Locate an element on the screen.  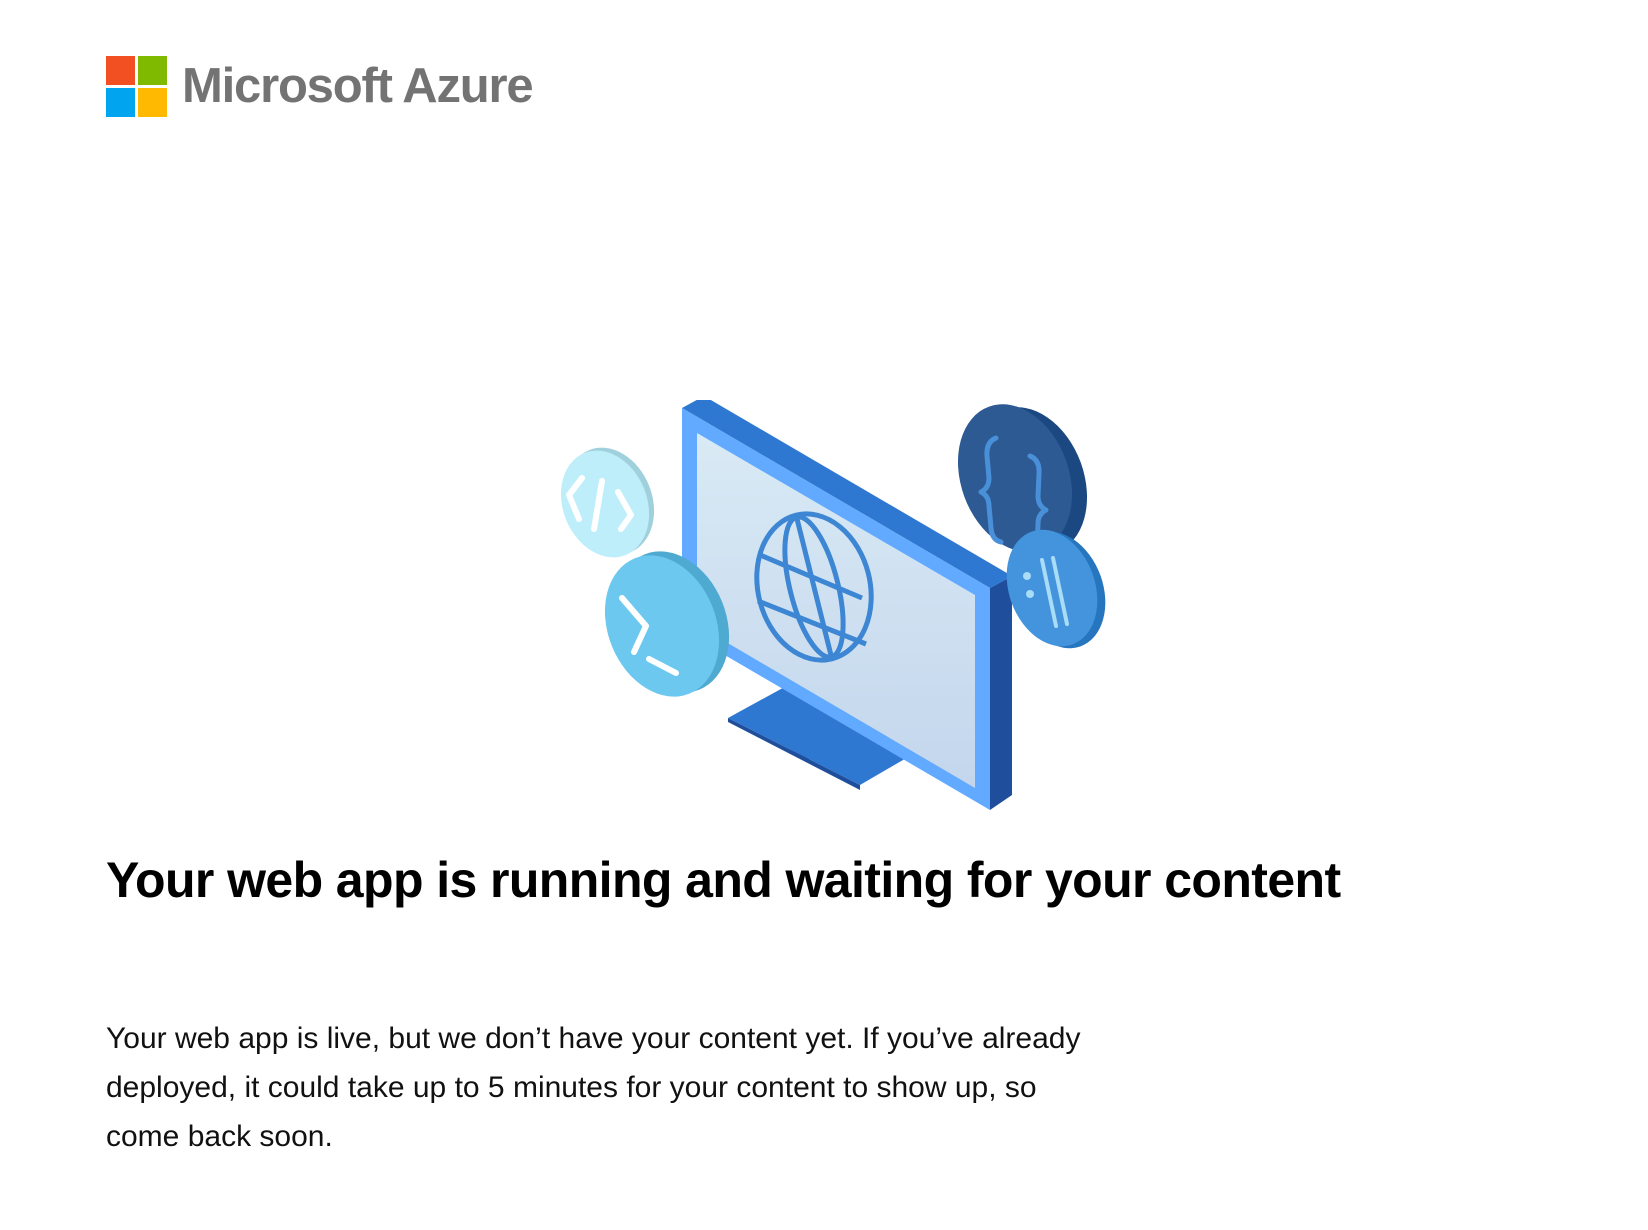
microsoft-logo-icon is located at coordinates (136, 86).